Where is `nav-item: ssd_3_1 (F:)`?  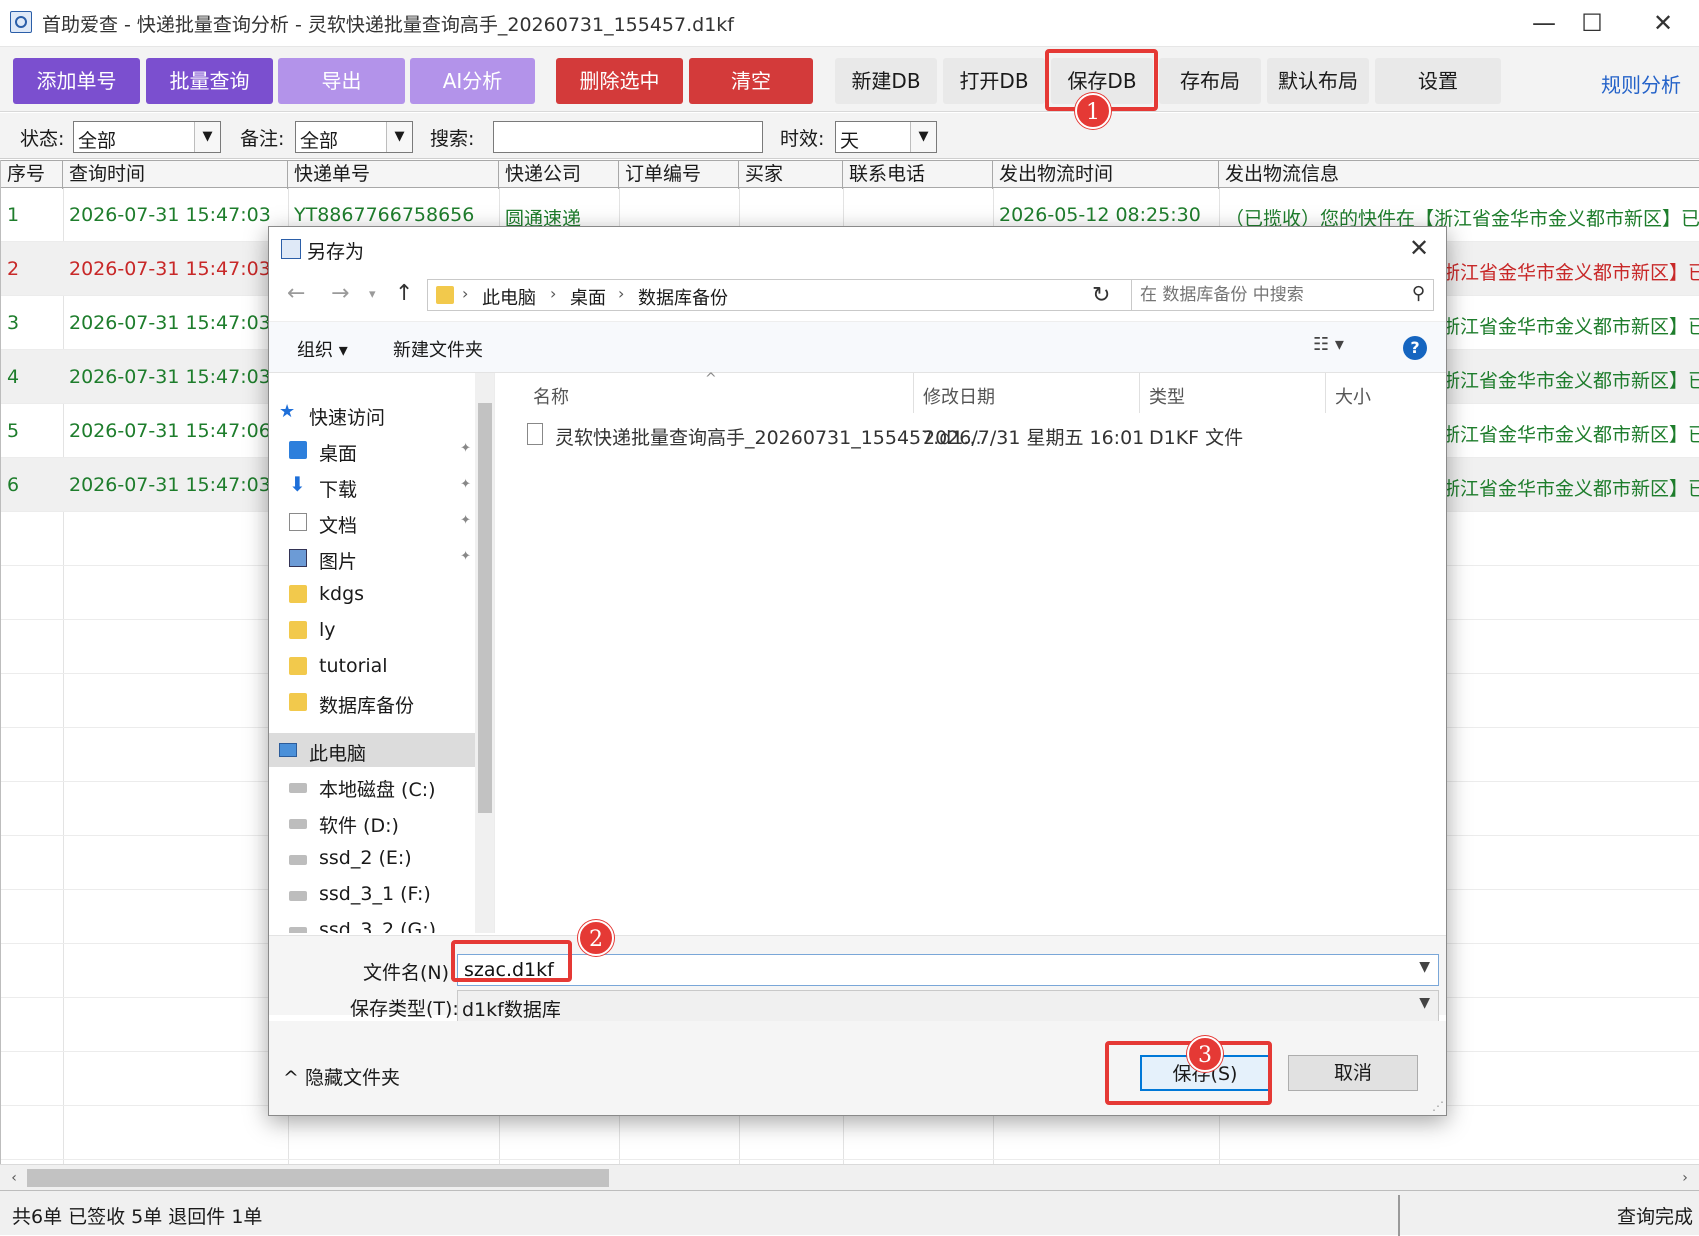 nav-item: ssd_3_1 (F:) is located at coordinates (373, 894).